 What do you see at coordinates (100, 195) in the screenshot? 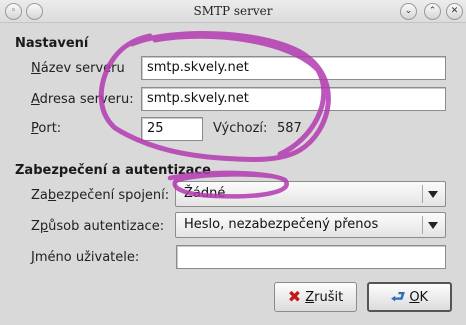
I see `connection-security-label: Zabezpečení spojení:` at bounding box center [100, 195].